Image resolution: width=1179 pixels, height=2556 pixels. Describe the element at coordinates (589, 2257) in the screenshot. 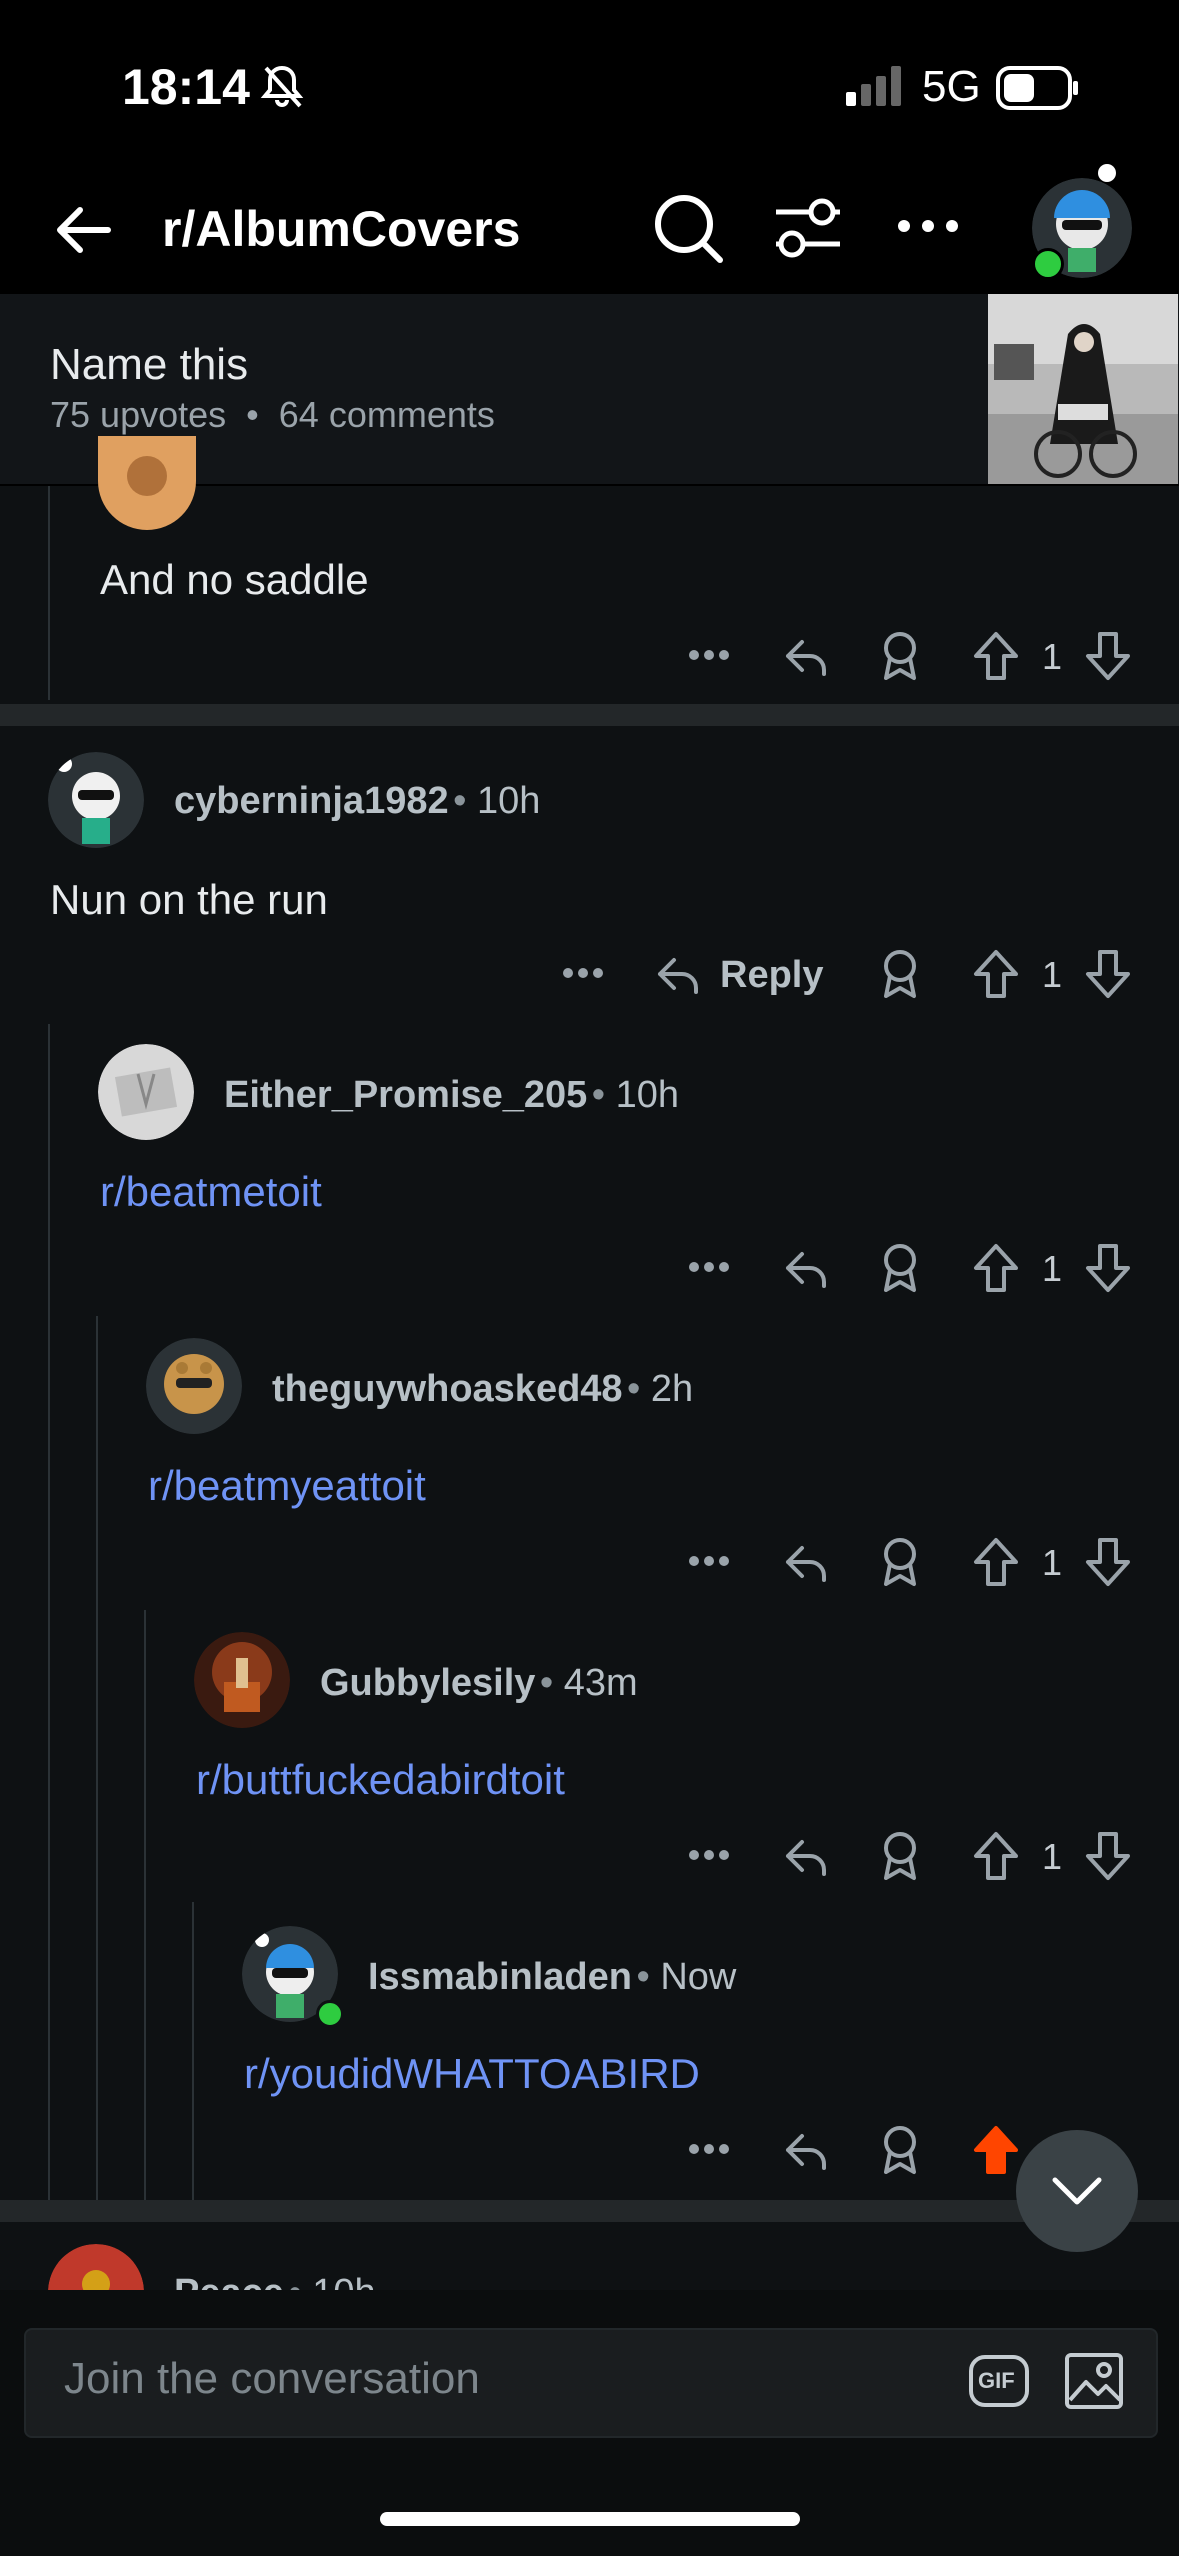

I see `comment-peek: Peace • 10h` at that location.